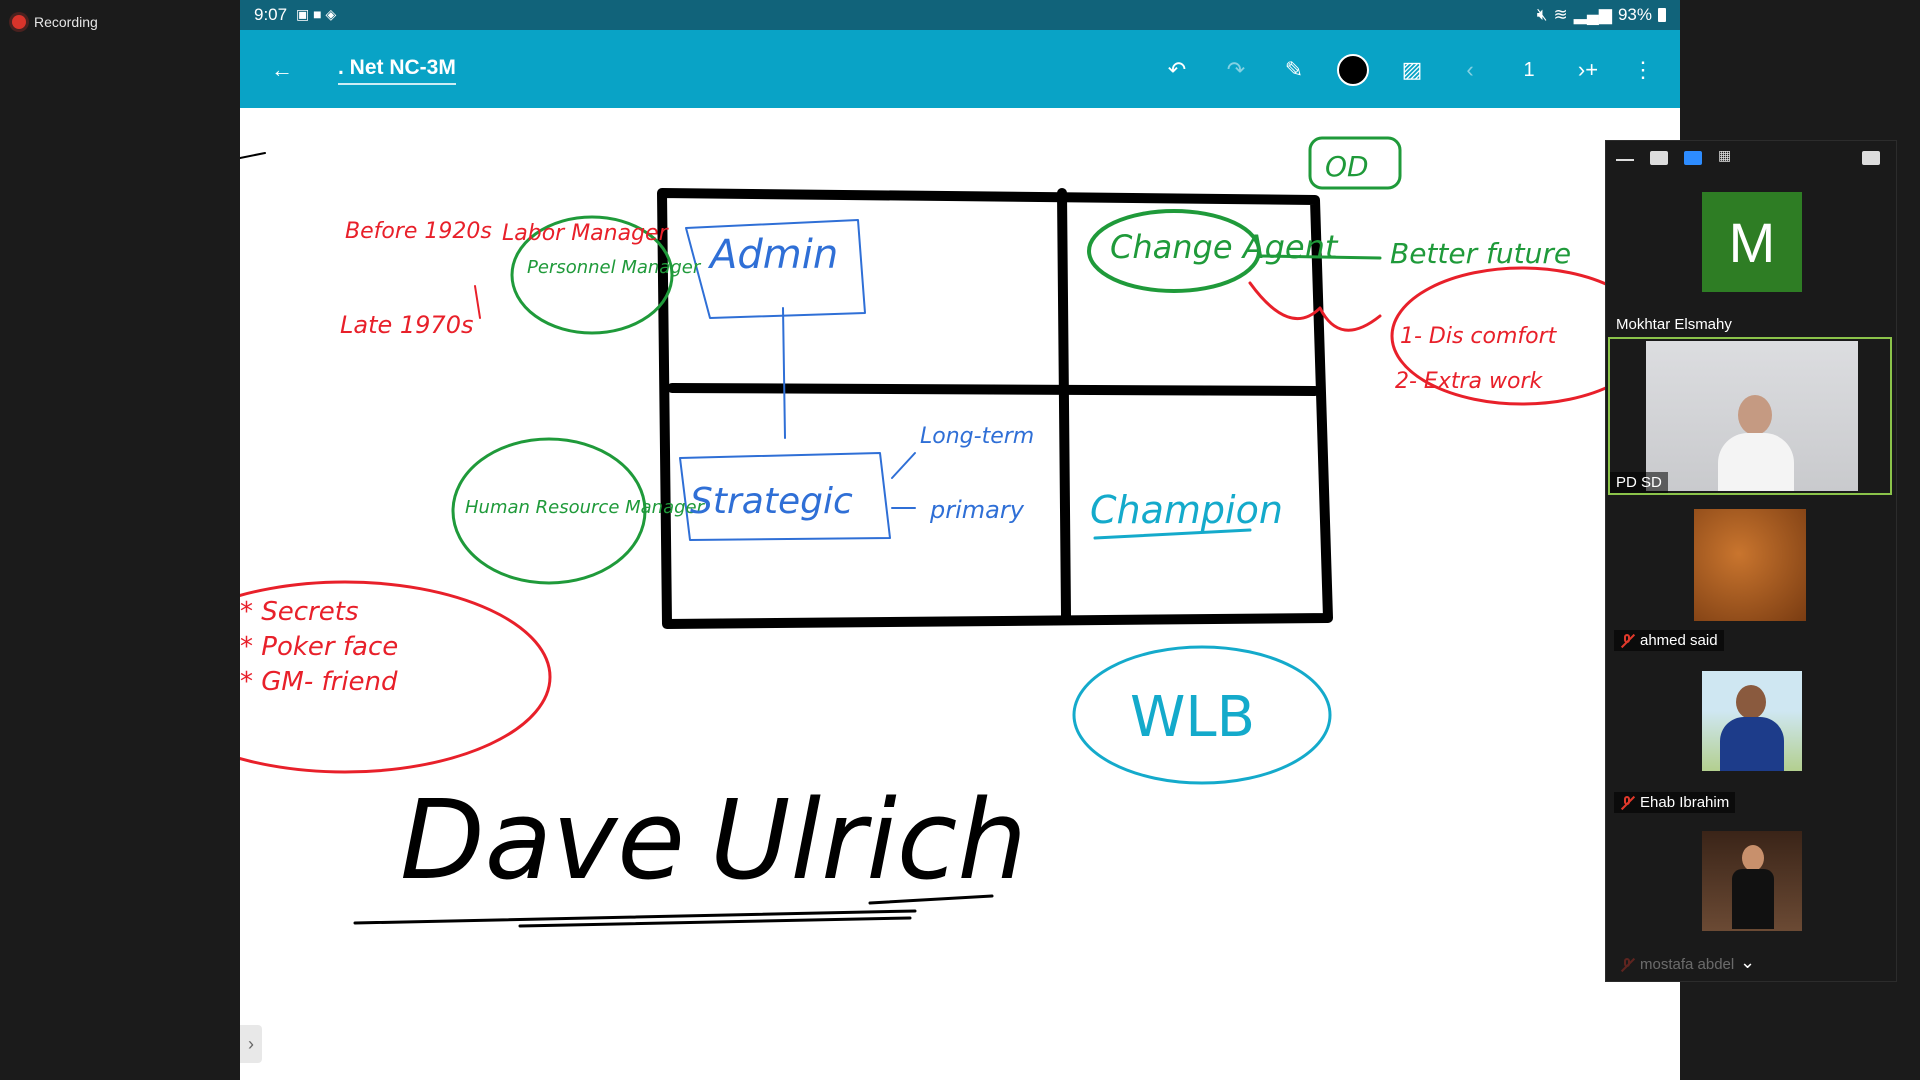 The width and height of the screenshot is (1920, 1080). Describe the element at coordinates (1064, 404) in the screenshot. I see `quadrant-vertical-line` at that location.